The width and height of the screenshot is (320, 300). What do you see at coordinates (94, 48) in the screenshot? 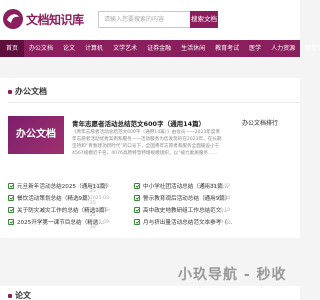
I see `nav-item-computer: 计算机` at bounding box center [94, 48].